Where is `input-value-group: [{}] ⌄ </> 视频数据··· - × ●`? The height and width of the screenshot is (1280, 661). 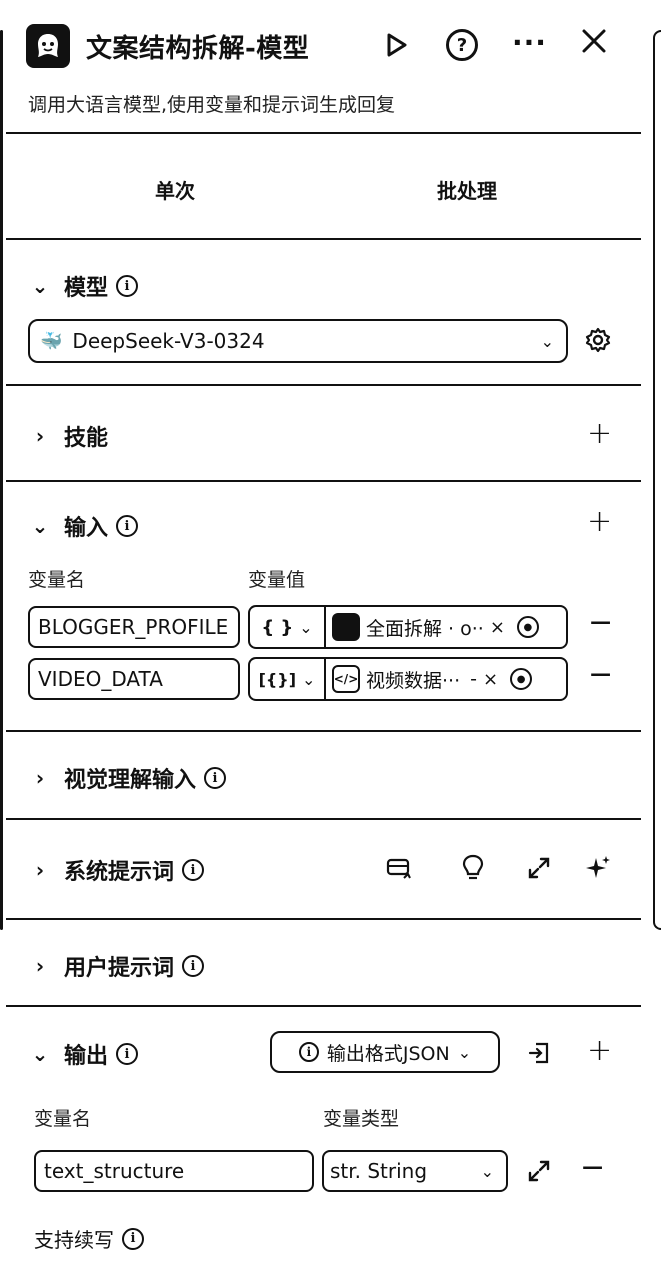 input-value-group: [{}] ⌄ </> 视频数据··· - × ● is located at coordinates (408, 679).